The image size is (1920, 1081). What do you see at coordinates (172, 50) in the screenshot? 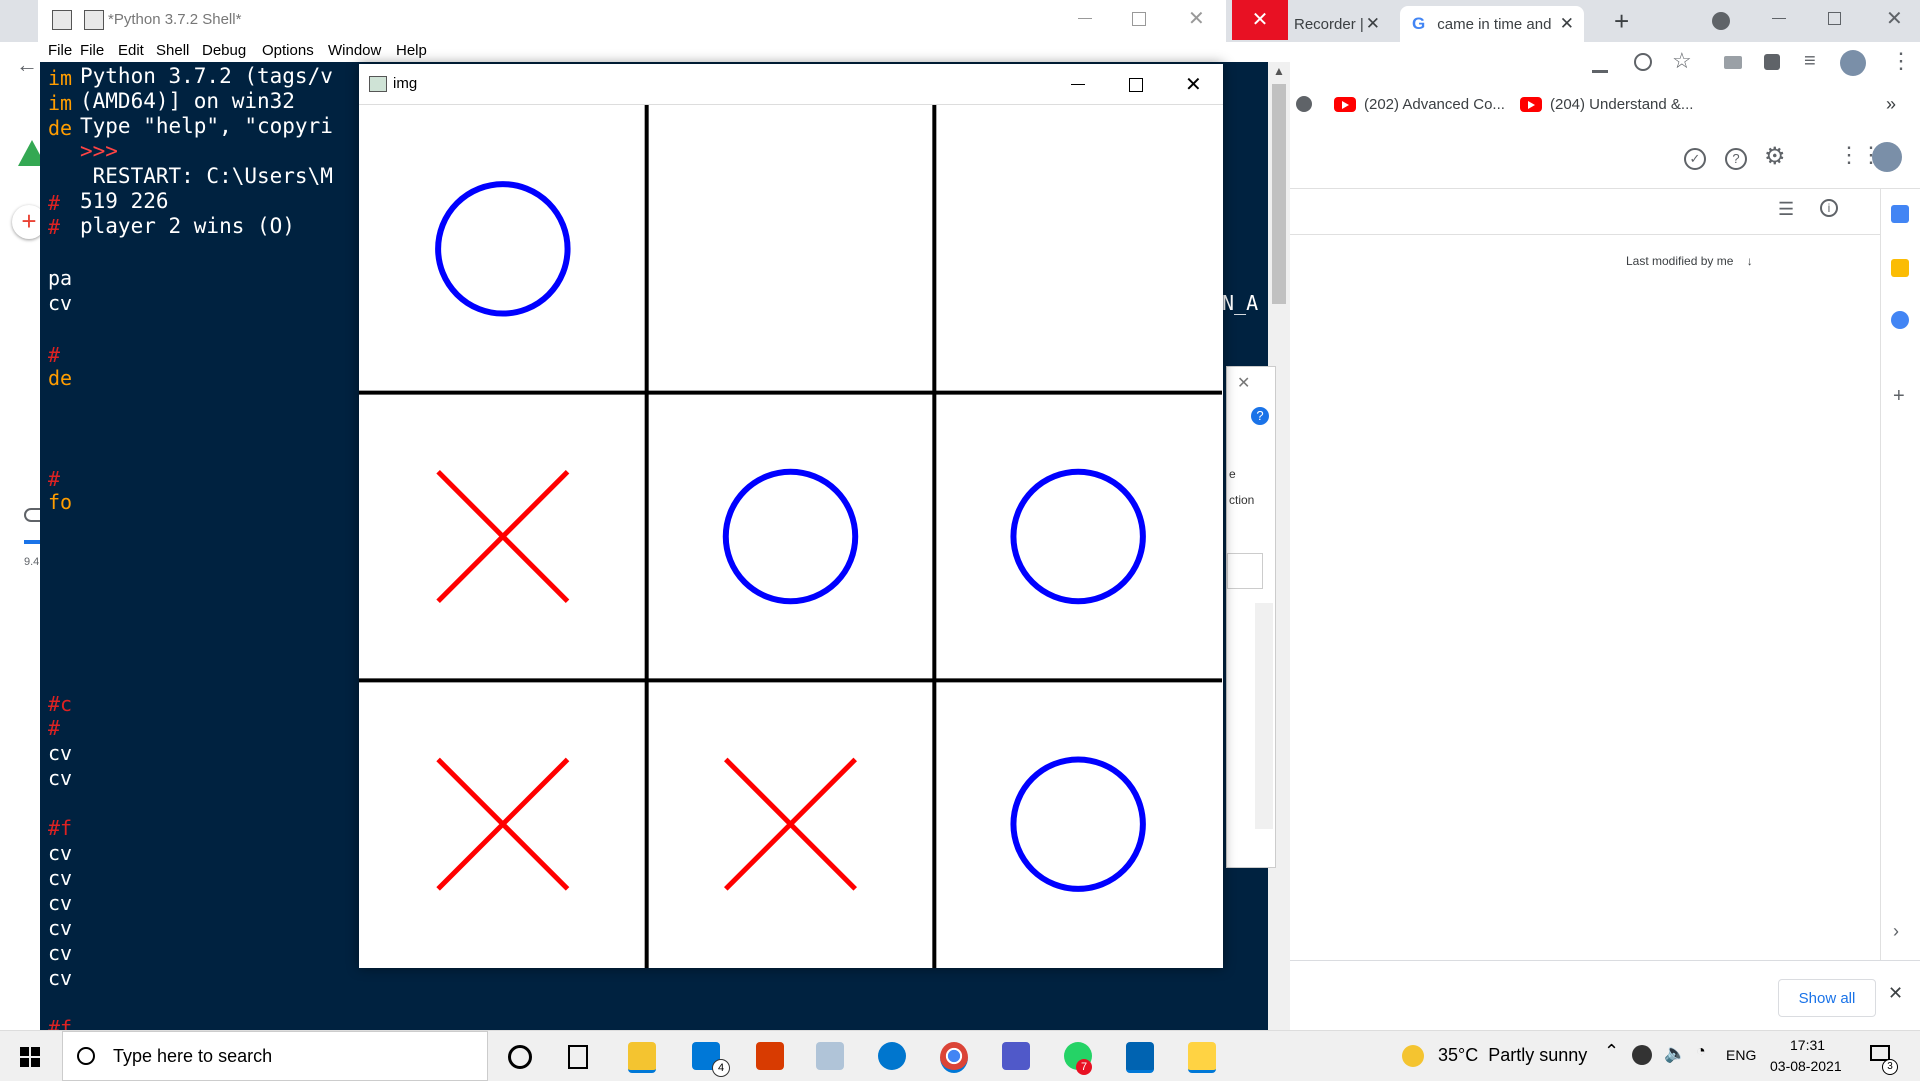
I see `menu-shell: Shell` at bounding box center [172, 50].